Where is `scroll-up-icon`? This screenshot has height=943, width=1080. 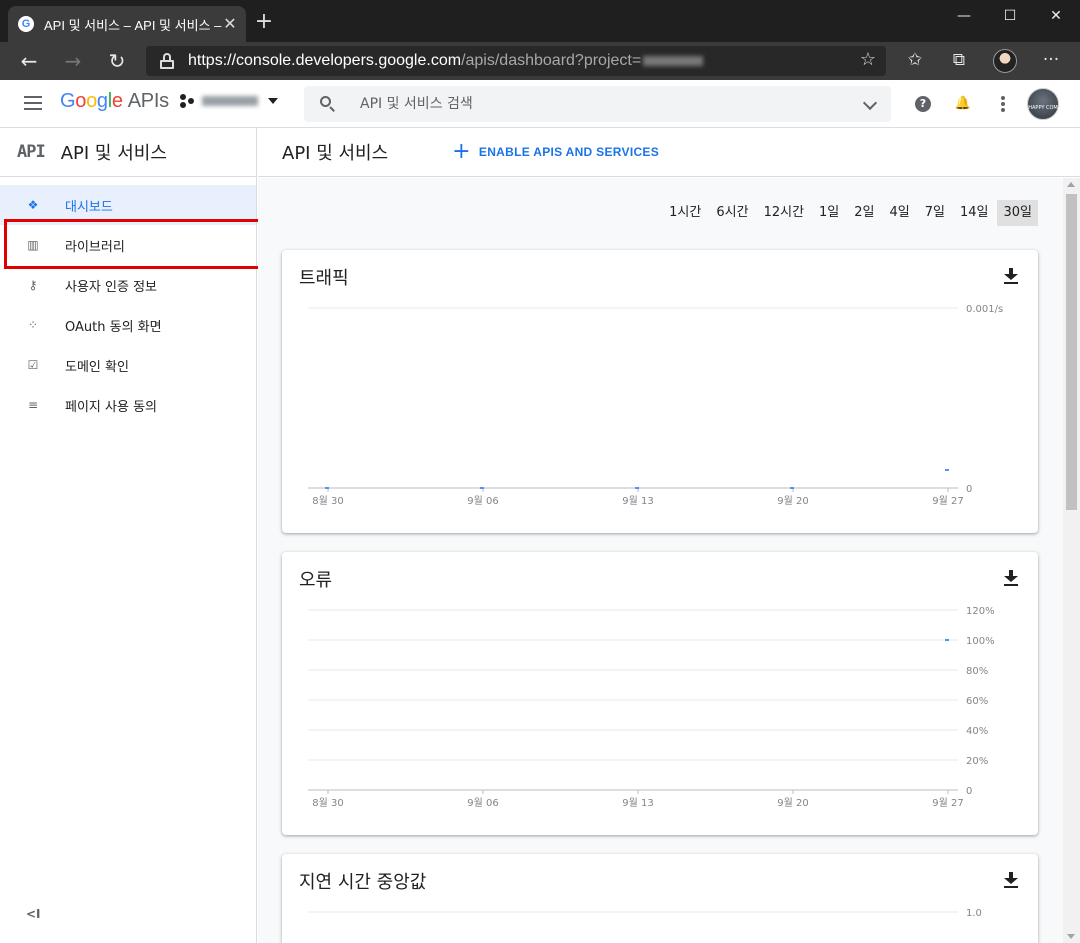 scroll-up-icon is located at coordinates (1071, 184).